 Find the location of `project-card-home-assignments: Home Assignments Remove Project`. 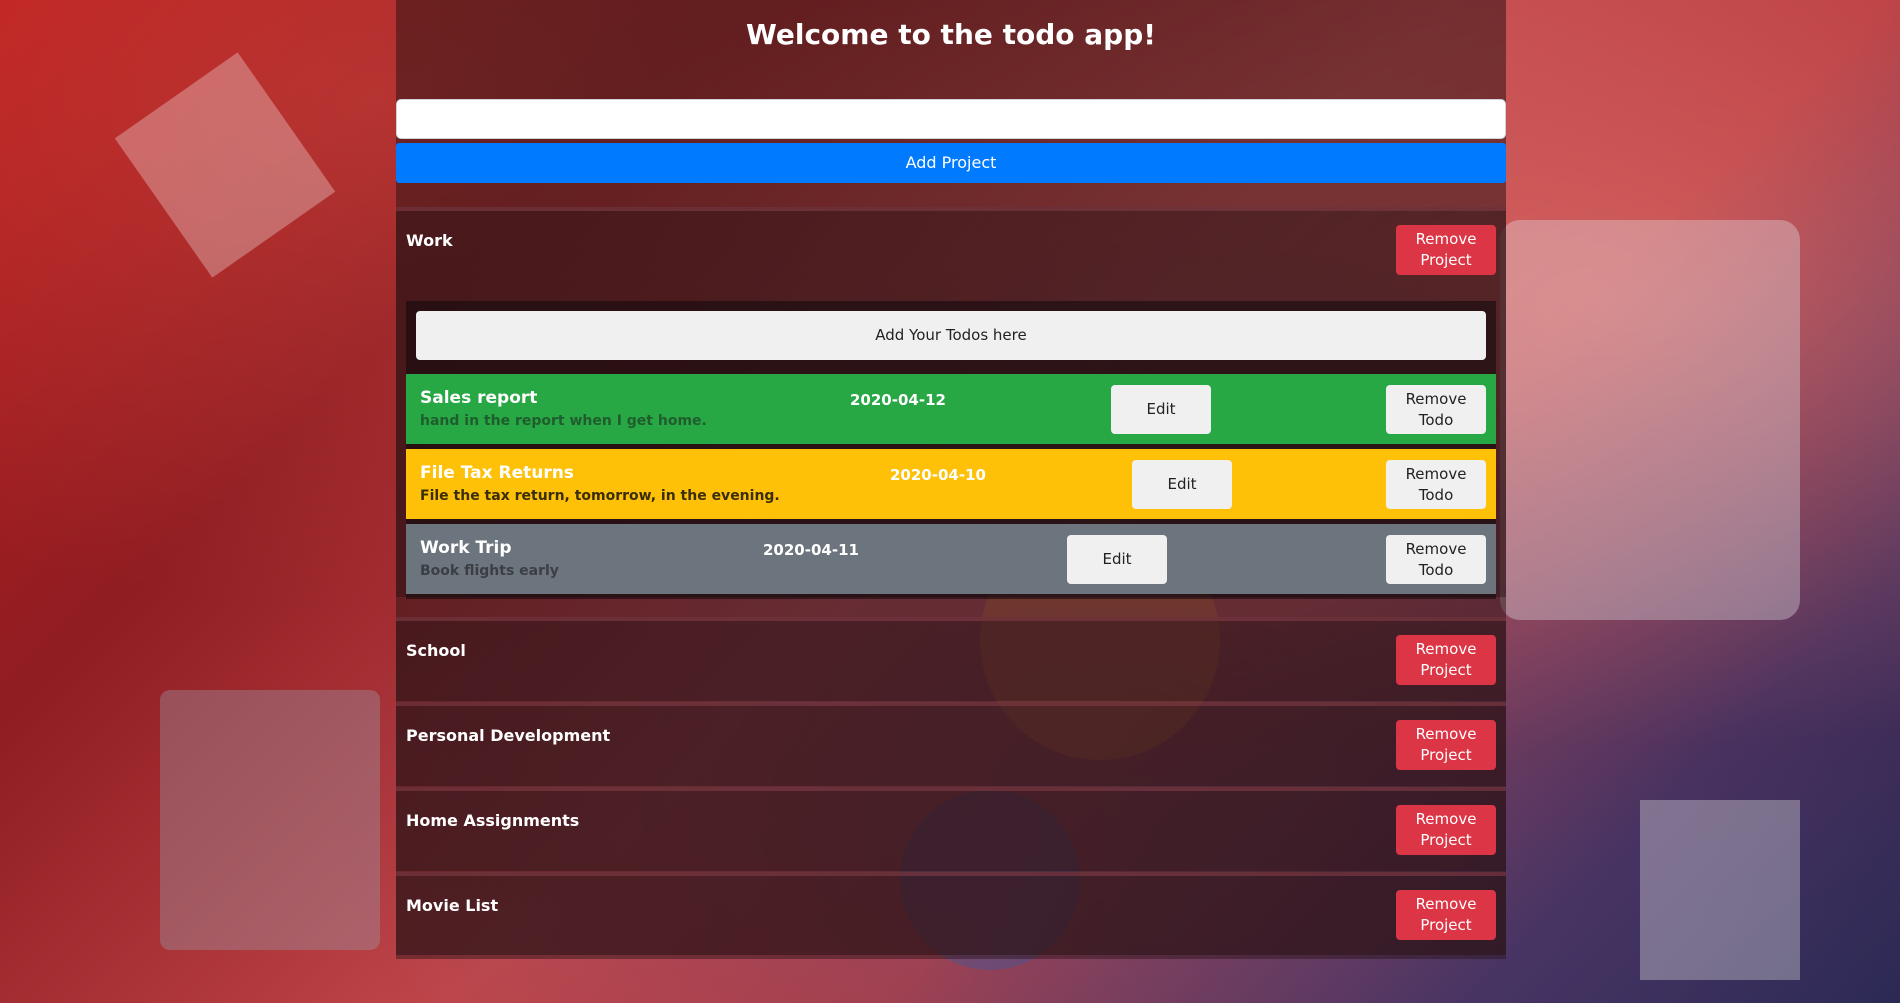

project-card-home-assignments: Home Assignments Remove Project is located at coordinates (951, 829).